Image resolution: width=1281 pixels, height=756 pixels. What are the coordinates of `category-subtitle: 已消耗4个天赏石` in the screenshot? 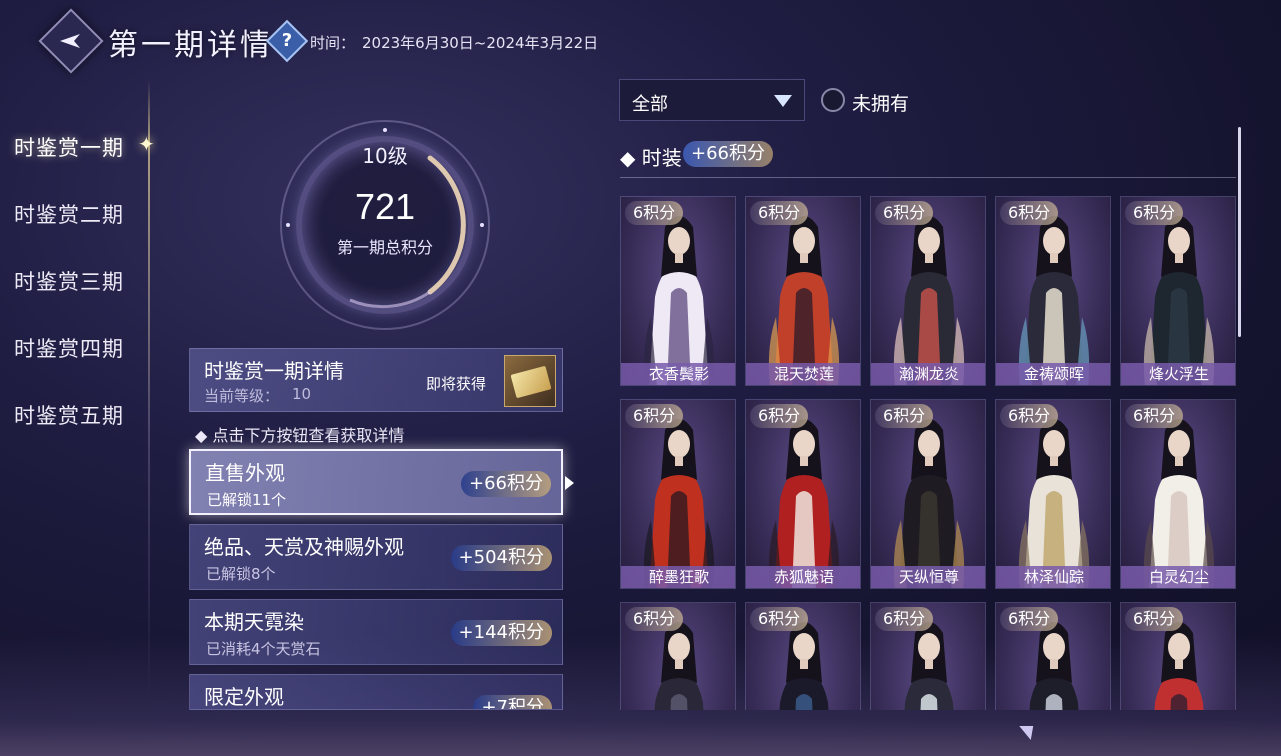 It's located at (263, 649).